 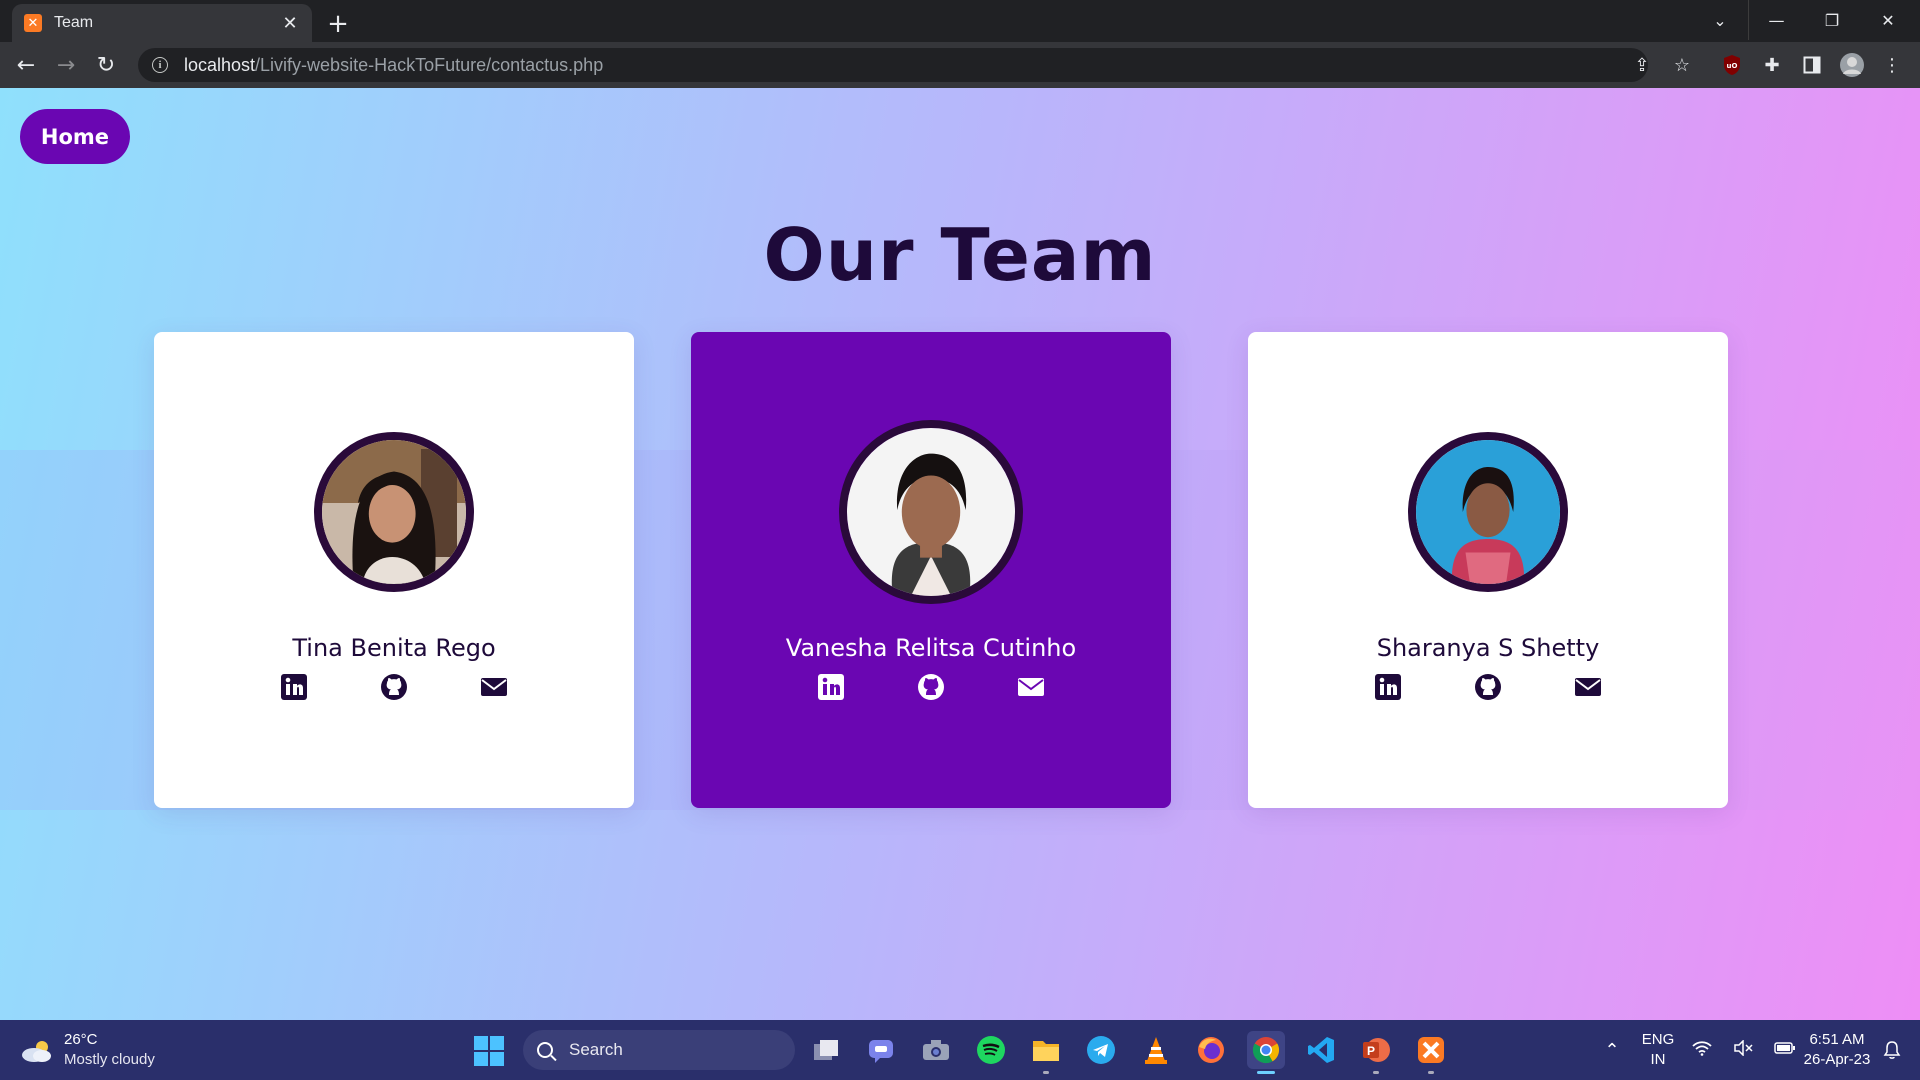 What do you see at coordinates (109, 1059) in the screenshot?
I see `weather-condition: Mostly cloudy` at bounding box center [109, 1059].